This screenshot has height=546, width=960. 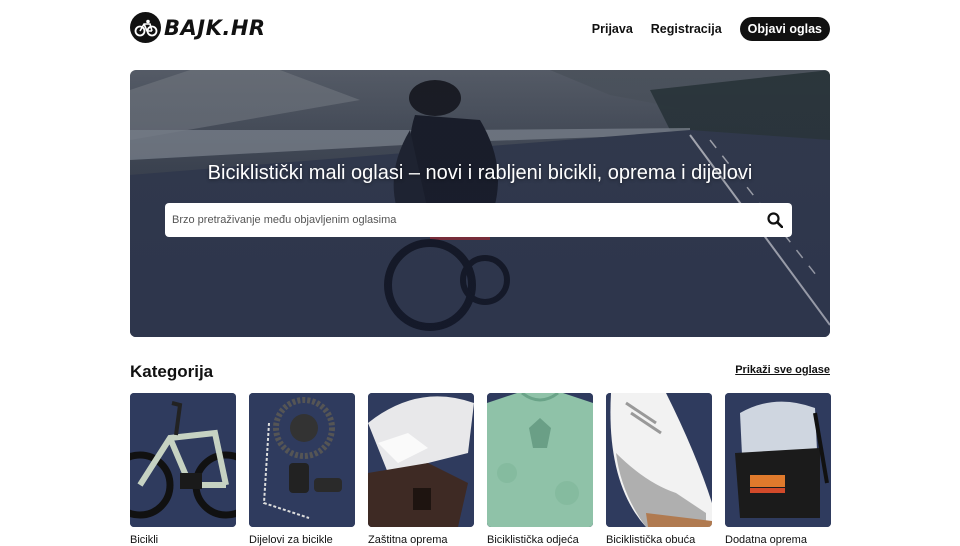 I want to click on search-bar, so click(x=478, y=220).